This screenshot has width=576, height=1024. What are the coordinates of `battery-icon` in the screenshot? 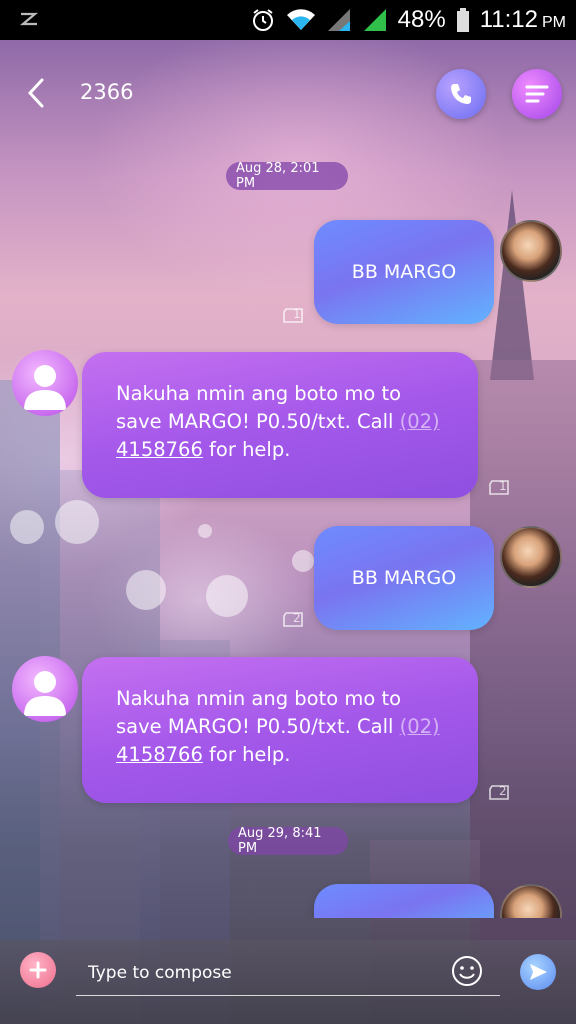 It's located at (463, 20).